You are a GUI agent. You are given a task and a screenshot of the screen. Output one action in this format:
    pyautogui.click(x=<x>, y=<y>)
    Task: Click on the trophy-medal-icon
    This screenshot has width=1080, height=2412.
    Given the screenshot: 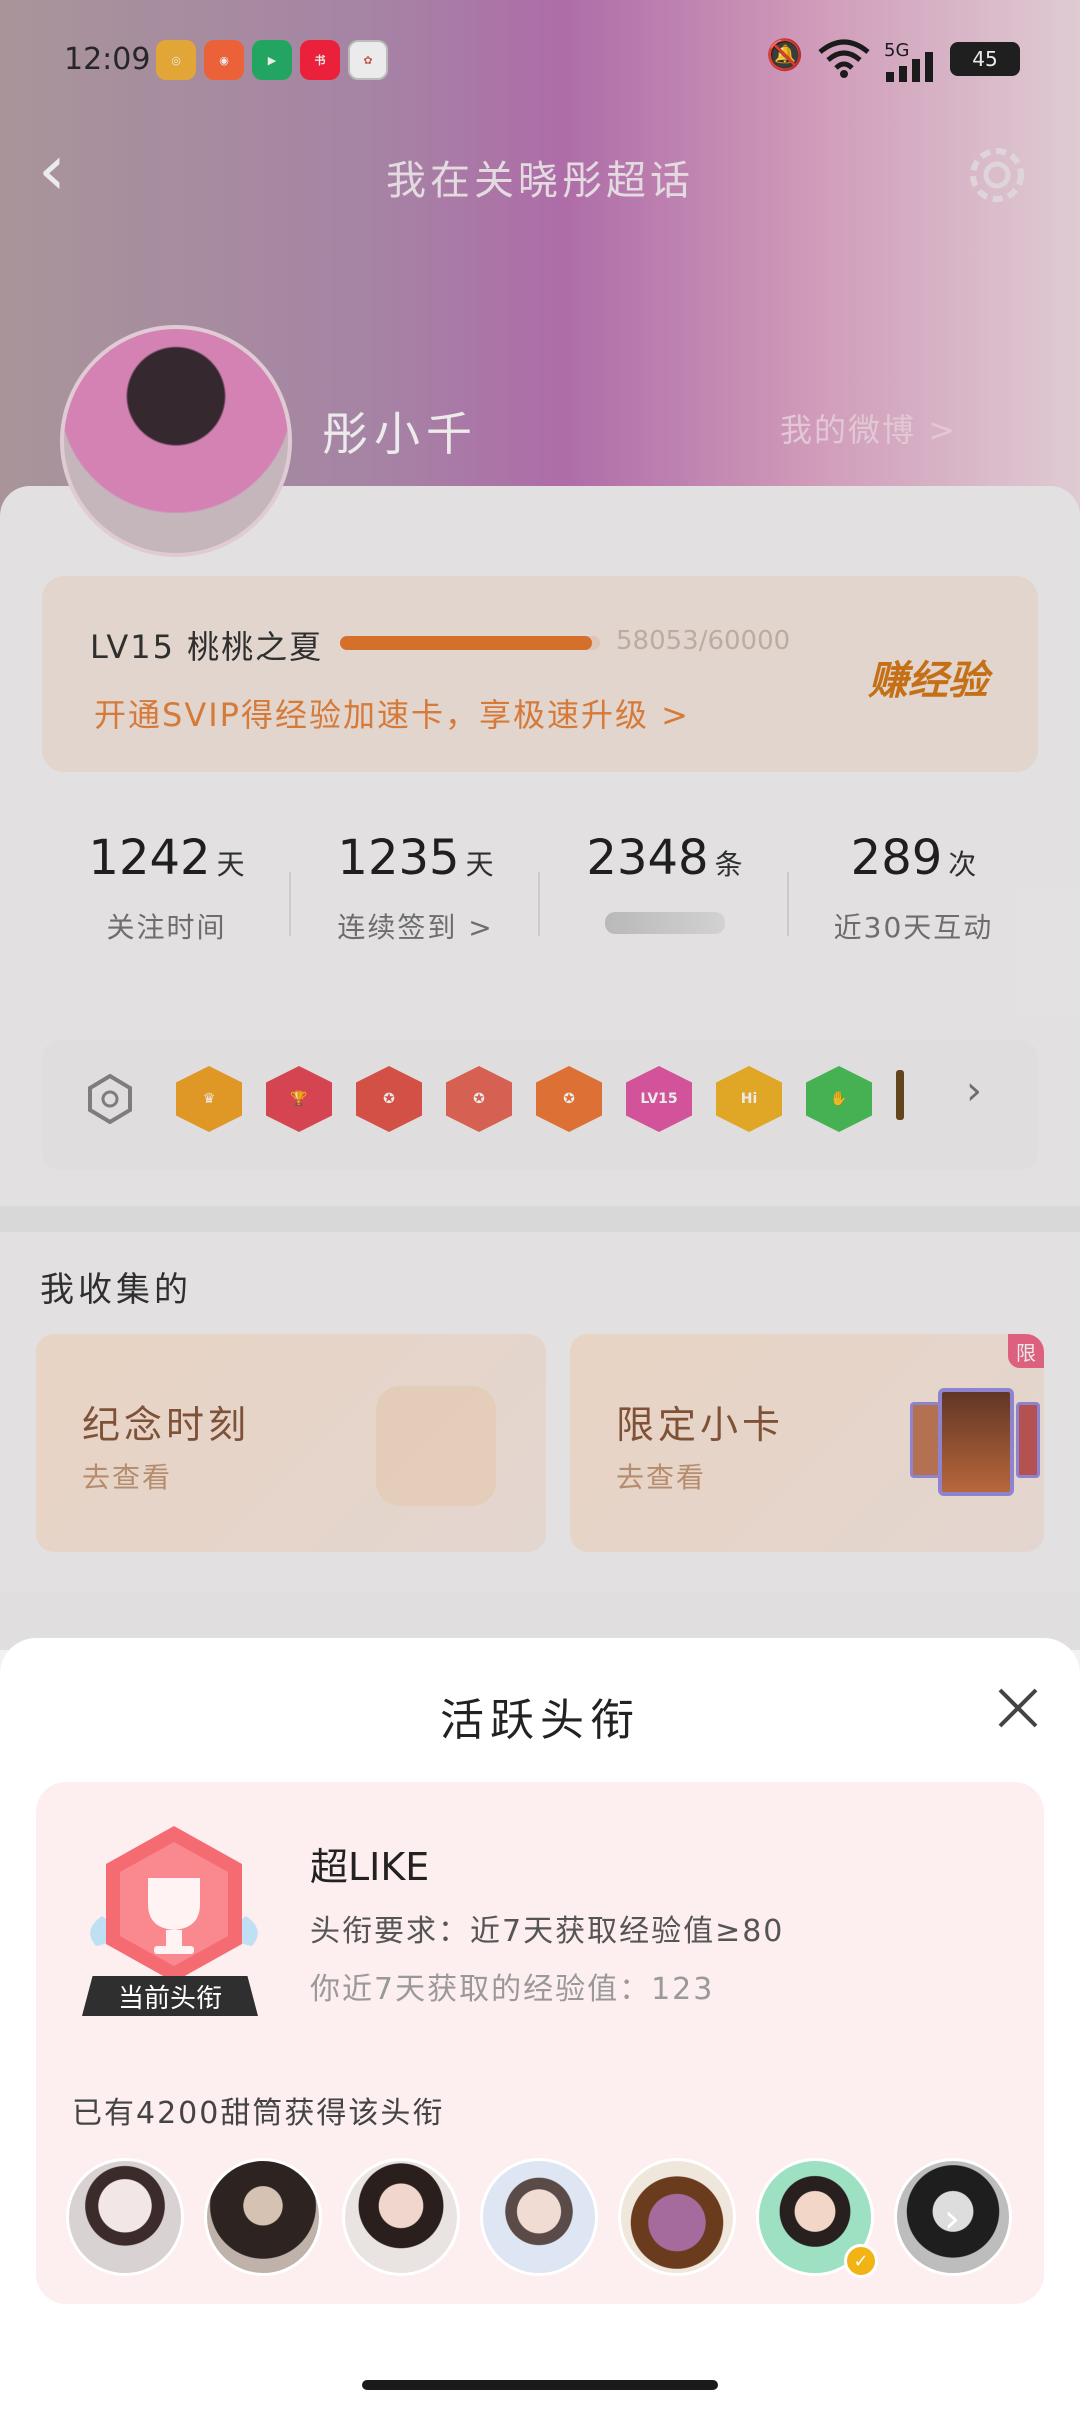 What is the action you would take?
    pyautogui.click(x=174, y=1910)
    